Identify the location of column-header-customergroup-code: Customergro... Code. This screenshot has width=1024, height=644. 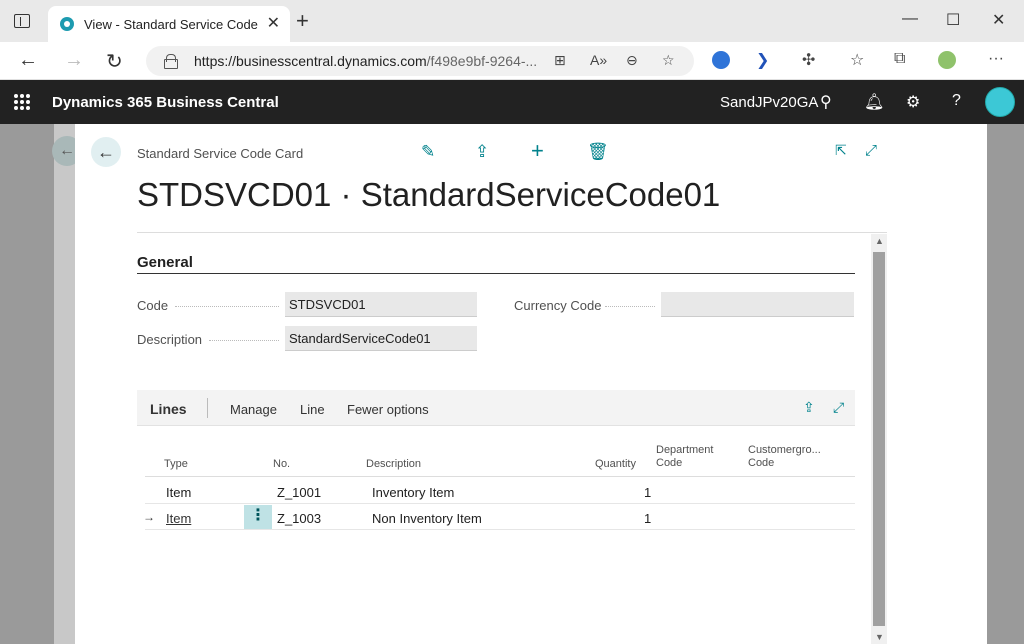
(784, 457).